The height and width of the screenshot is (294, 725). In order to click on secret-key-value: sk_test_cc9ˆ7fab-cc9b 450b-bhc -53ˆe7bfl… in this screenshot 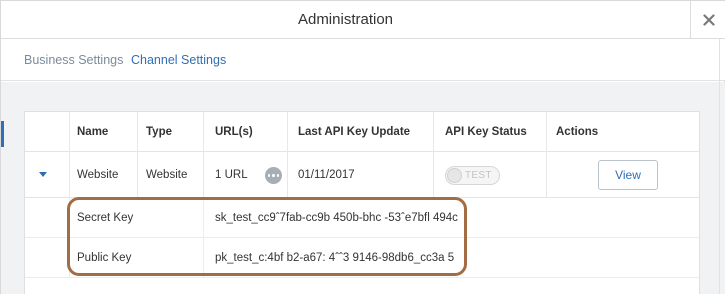, I will do `click(336, 218)`.